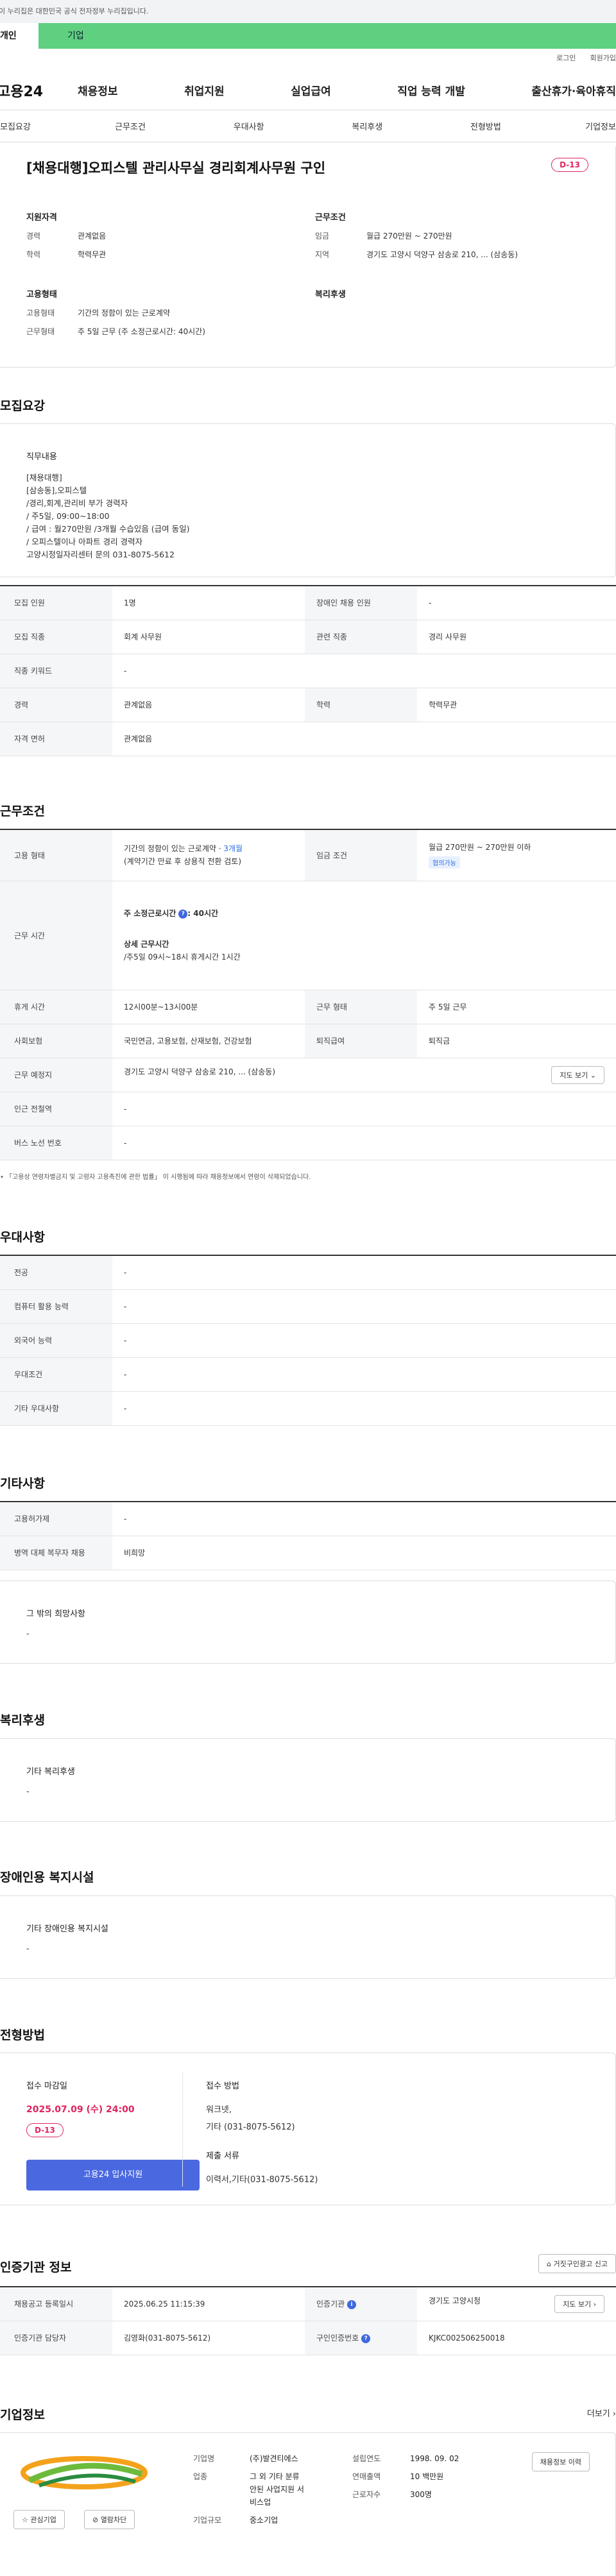 Image resolution: width=616 pixels, height=2576 pixels. Describe the element at coordinates (581, 126) in the screenshot. I see `tab-company: 기업정보` at that location.